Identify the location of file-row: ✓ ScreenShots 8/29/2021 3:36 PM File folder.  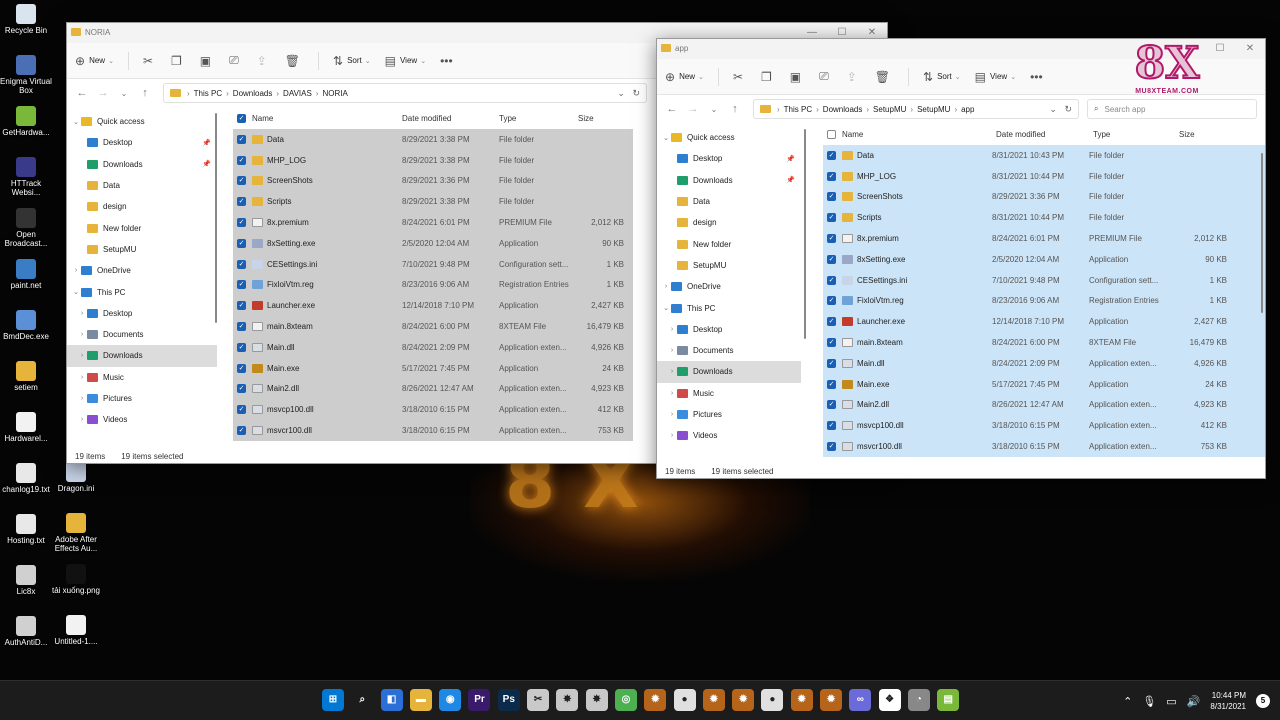
(1044, 197).